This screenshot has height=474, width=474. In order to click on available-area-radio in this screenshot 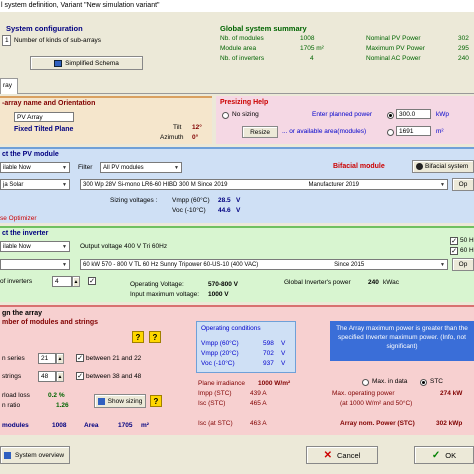, I will do `click(390, 132)`.